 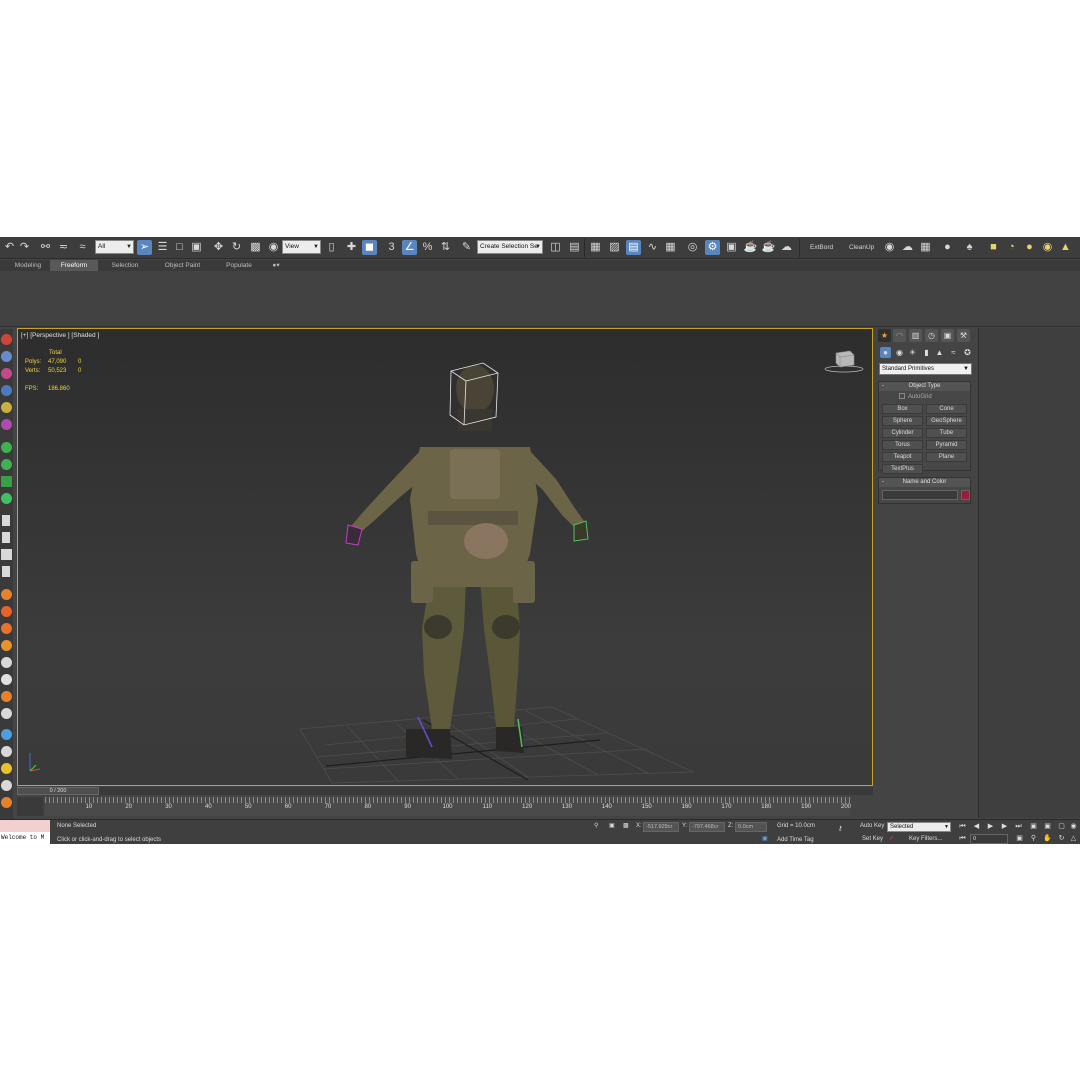 I want to click on ribbon-options-icon: ●▾, so click(x=276, y=265).